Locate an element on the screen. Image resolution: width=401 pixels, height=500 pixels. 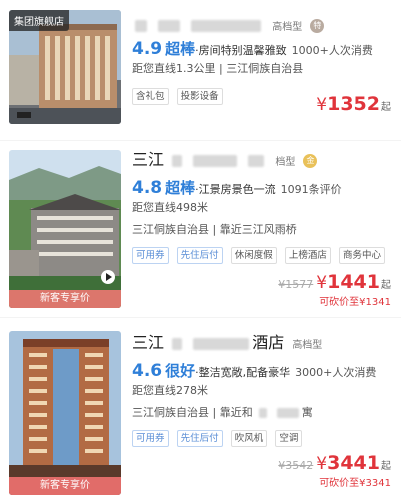
location-line: 距您直线1.3公里 | 三江侗族自治县 is located at coordinates (218, 68).